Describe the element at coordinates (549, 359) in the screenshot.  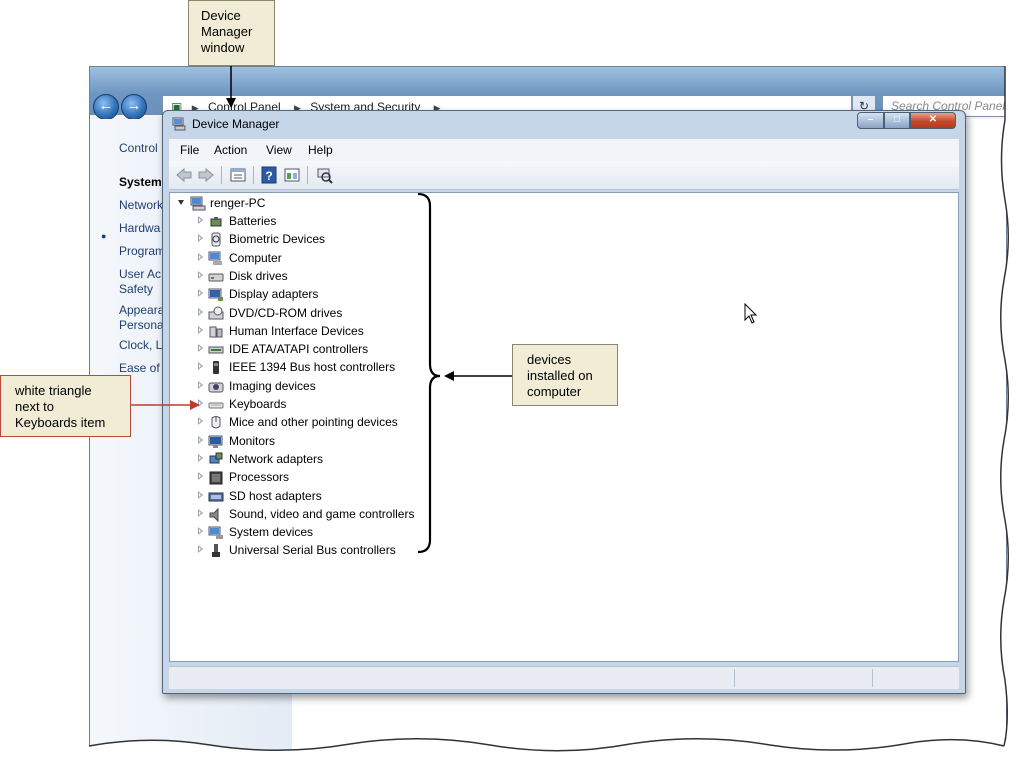
I see `callout-line: devices` at that location.